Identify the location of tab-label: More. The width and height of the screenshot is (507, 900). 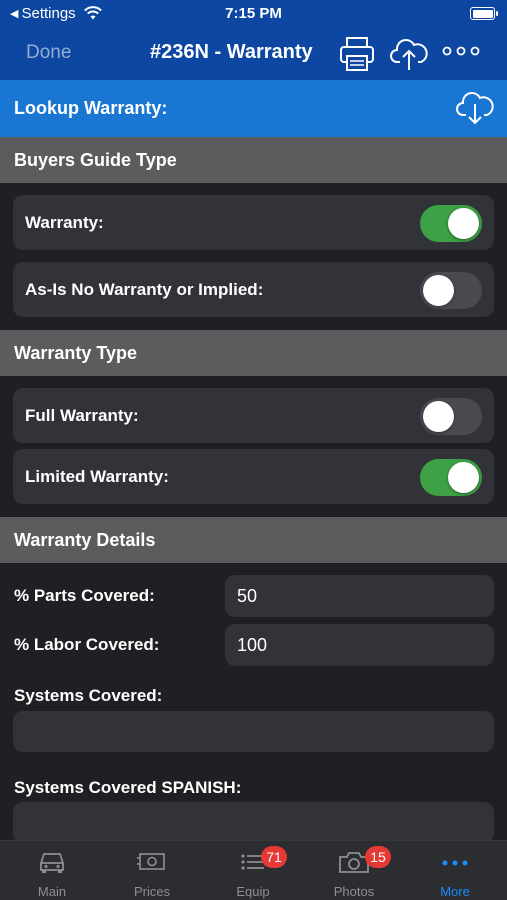
(455, 891).